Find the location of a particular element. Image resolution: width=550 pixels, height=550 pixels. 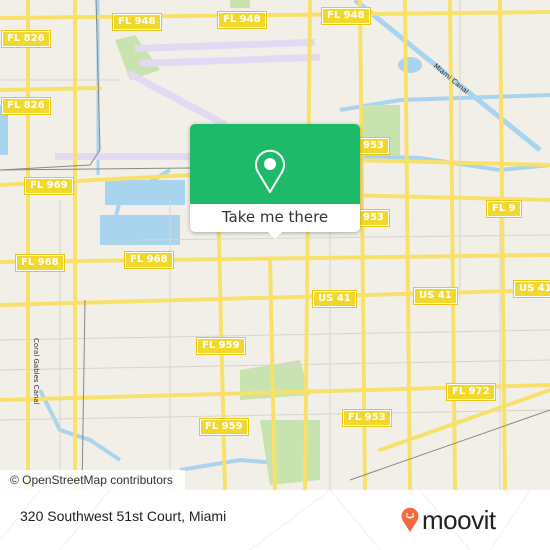

moovit-pin-icon is located at coordinates (410, 519).